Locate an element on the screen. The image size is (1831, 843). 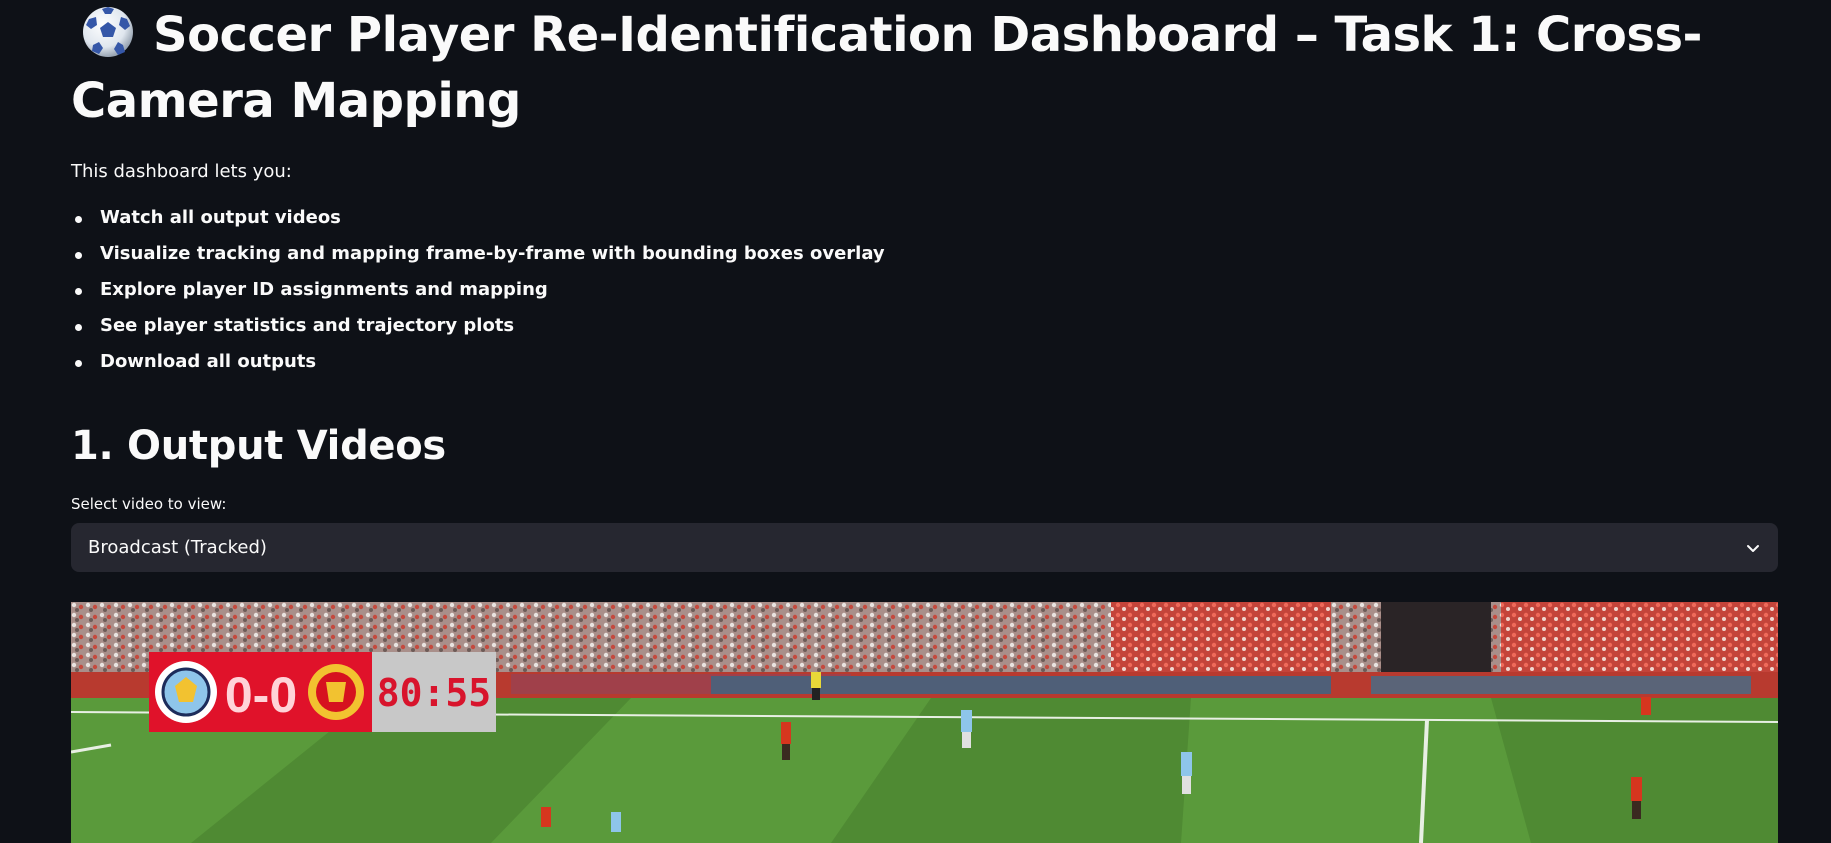
video-select-value: Broadcast (Tracked) is located at coordinates (177, 547).